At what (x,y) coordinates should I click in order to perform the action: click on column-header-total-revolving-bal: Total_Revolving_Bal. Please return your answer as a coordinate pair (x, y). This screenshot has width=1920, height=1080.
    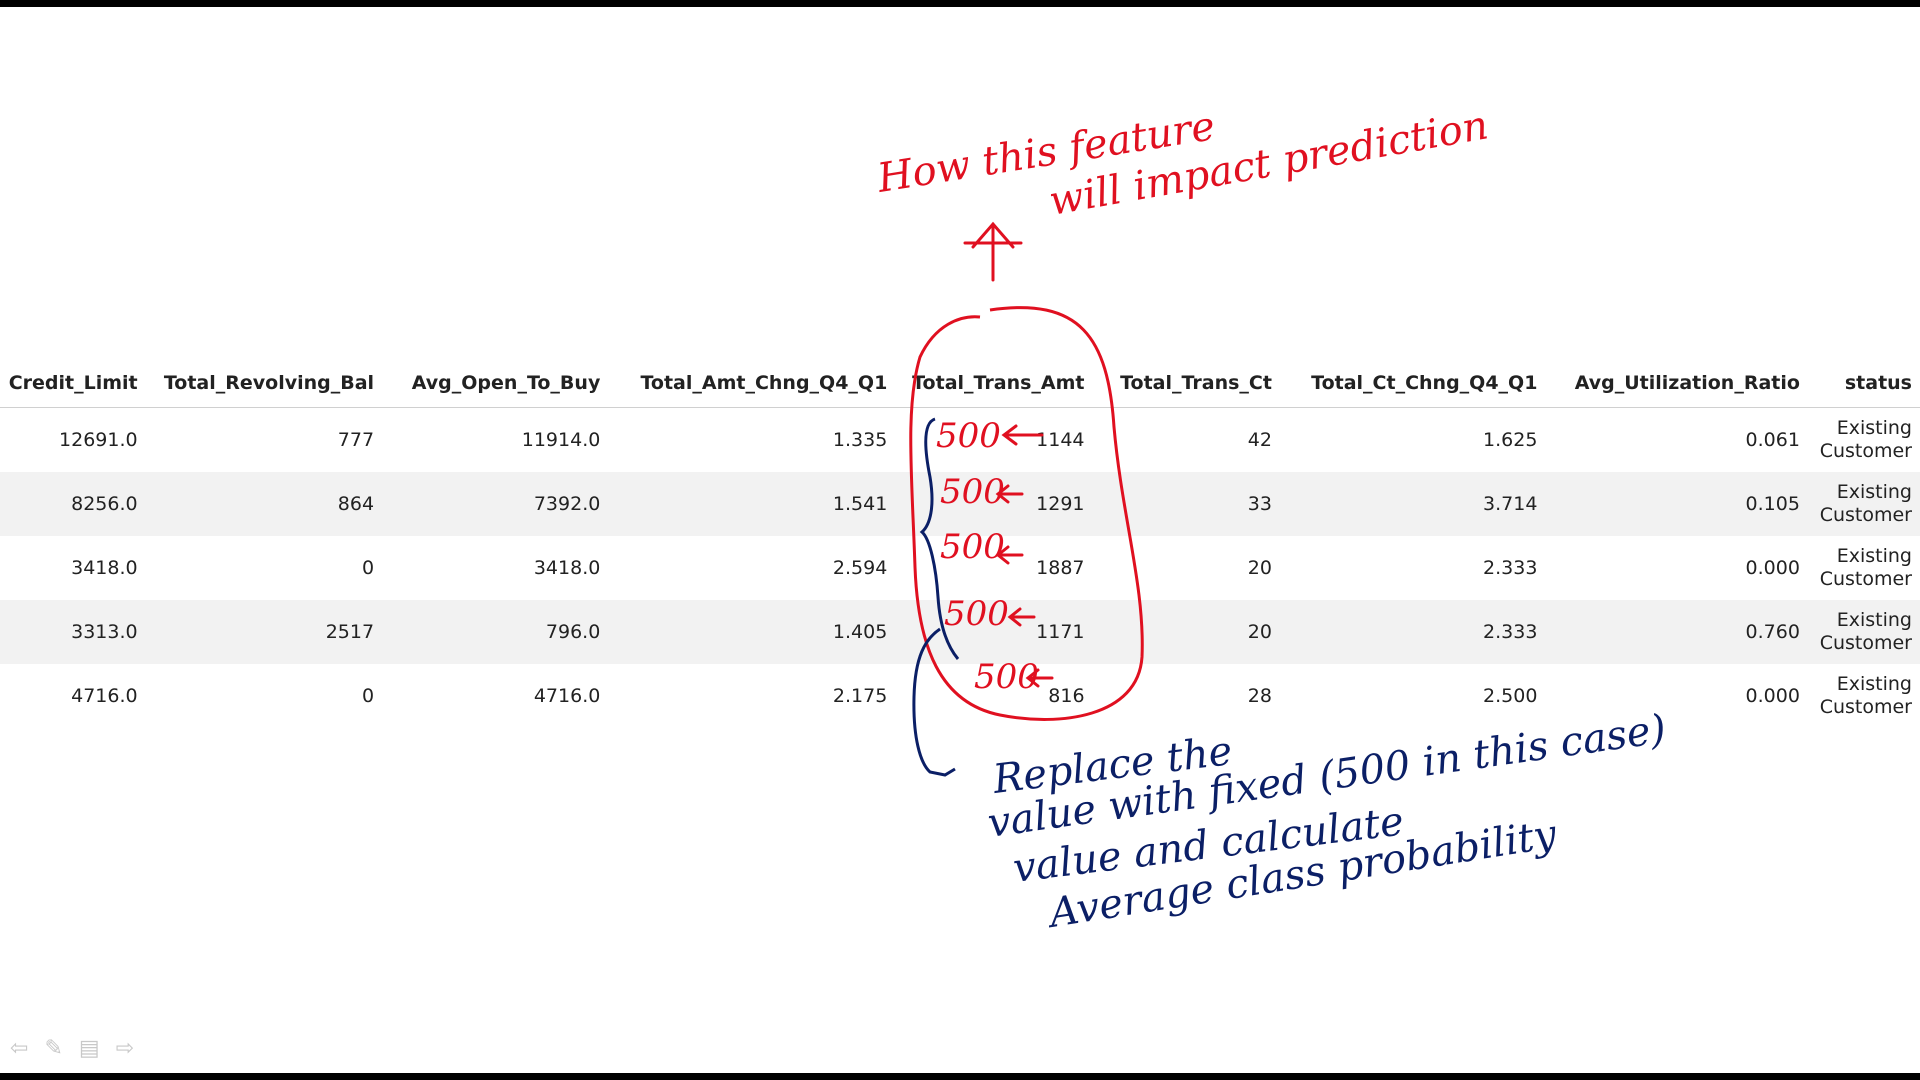
    Looking at the image, I should click on (264, 383).